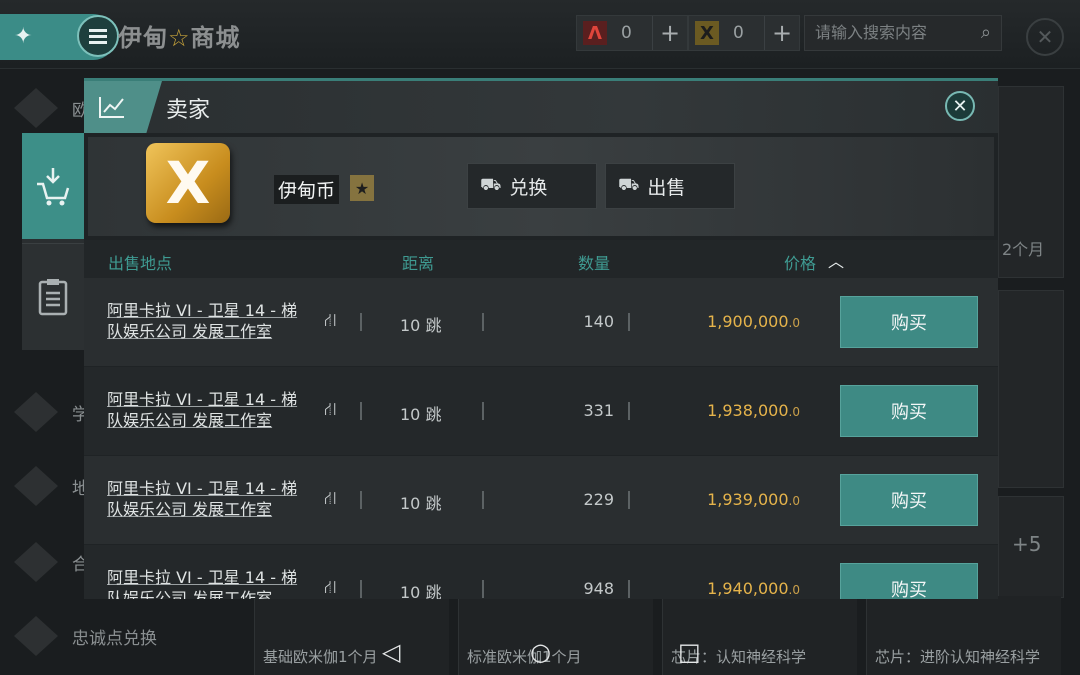 This screenshot has width=1080, height=675. Describe the element at coordinates (143, 38) in the screenshot. I see `store-title-part1: 伊甸` at that location.